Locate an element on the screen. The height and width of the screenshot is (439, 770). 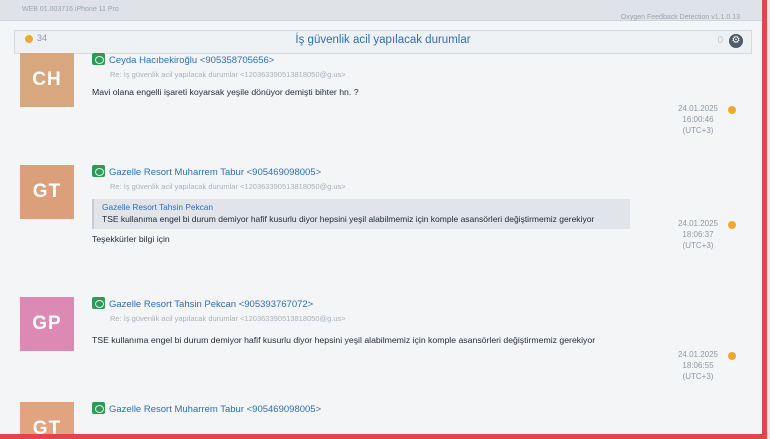
sender-name: Ceyda Hacıbekiroğlu <905358705656> is located at coordinates (375, 60).